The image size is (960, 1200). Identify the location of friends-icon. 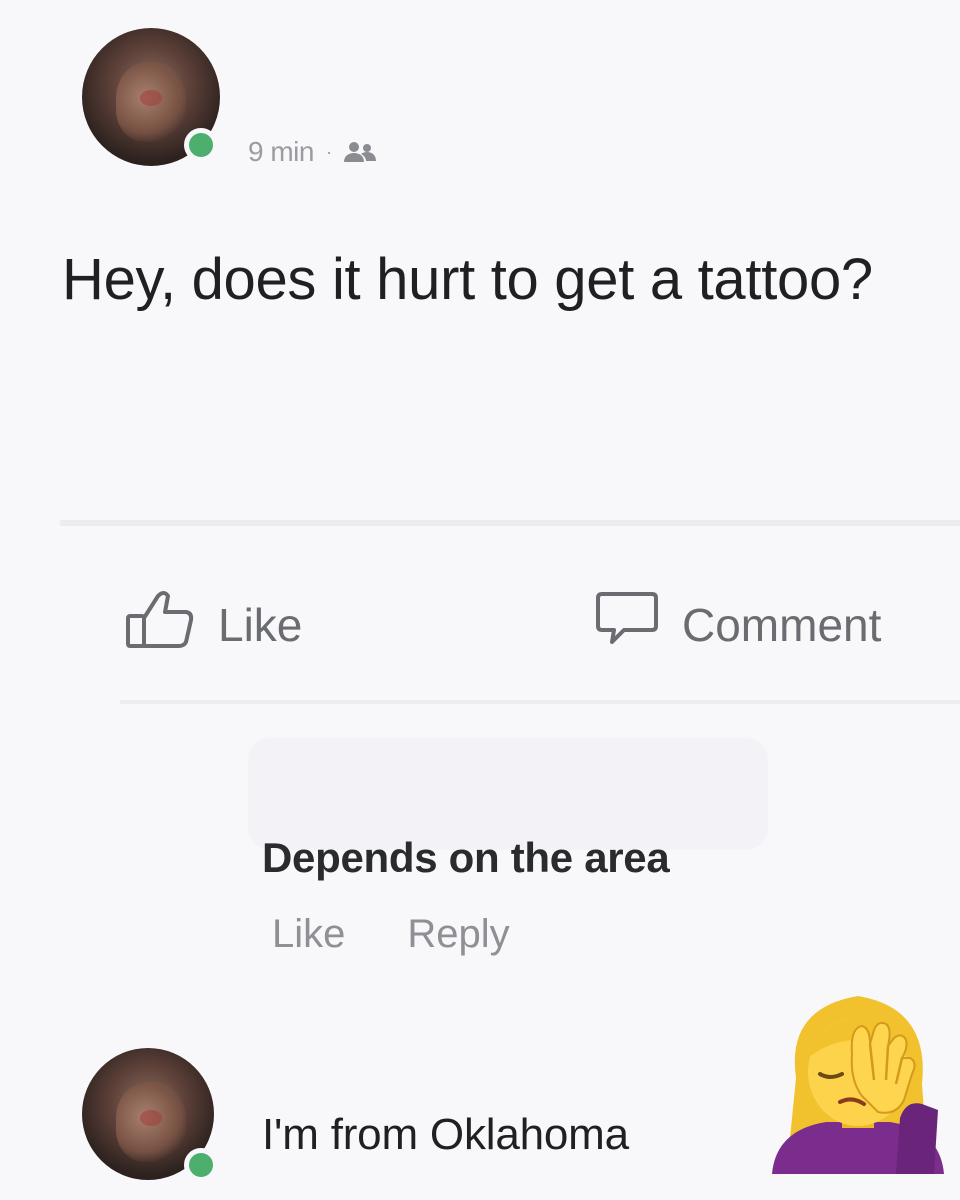
(360, 152).